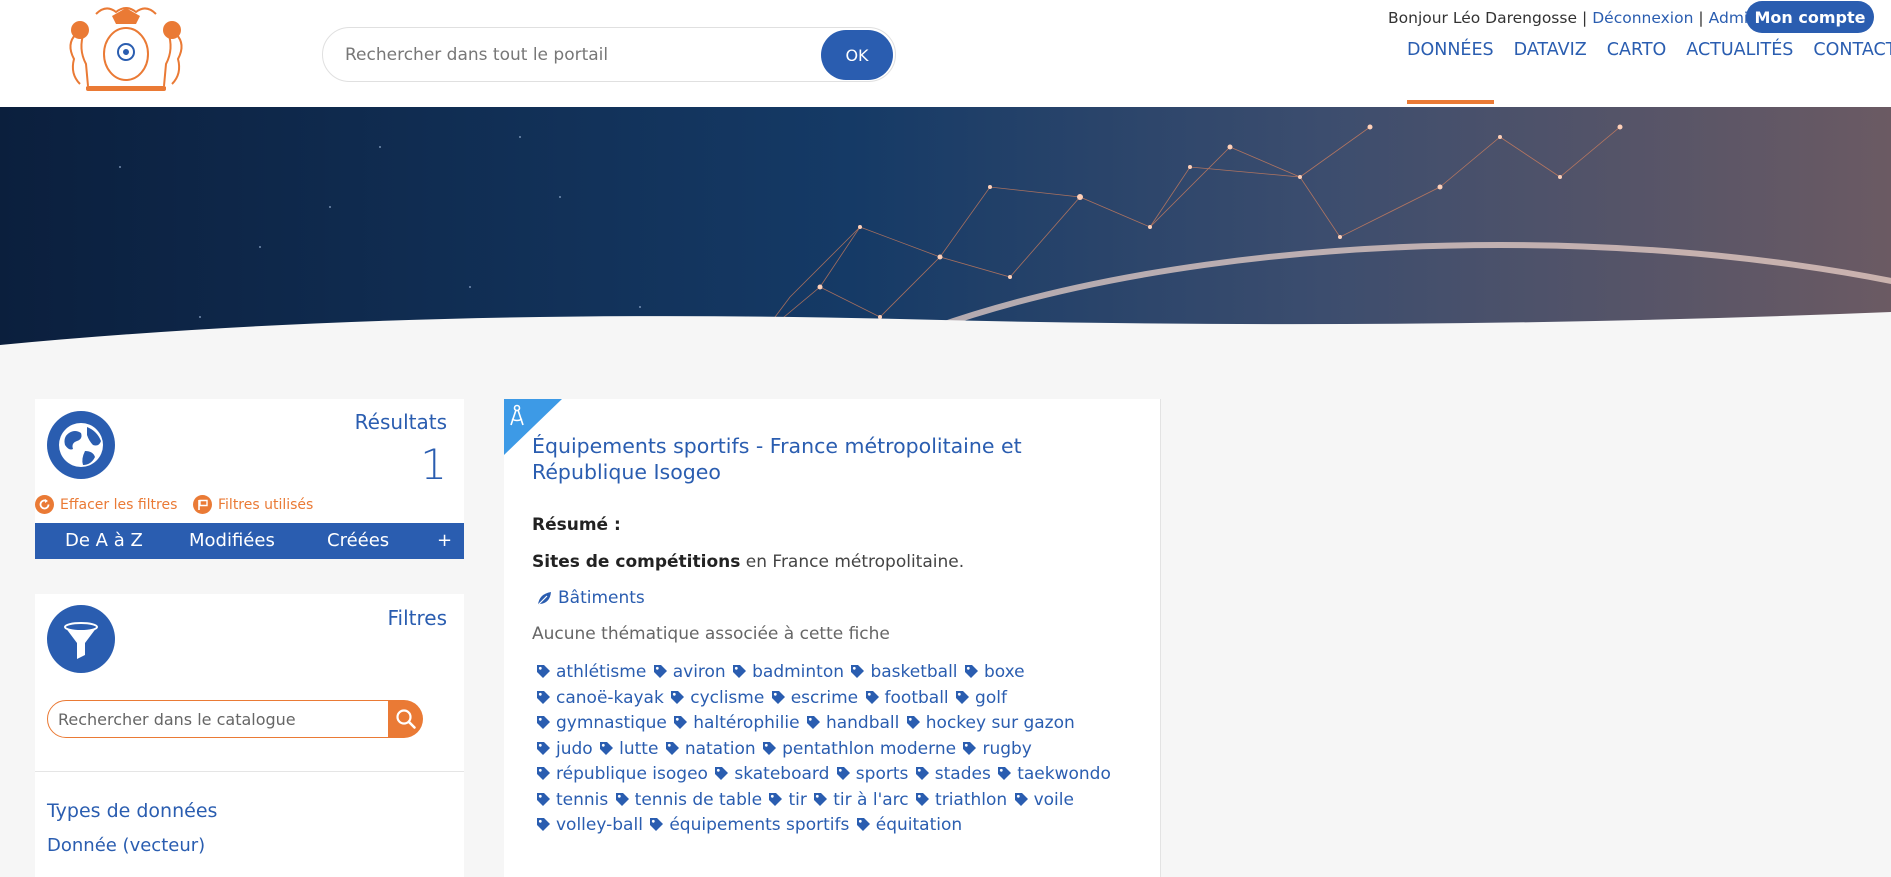 This screenshot has width=1891, height=877. I want to click on keyword-tag: sports, so click(872, 775).